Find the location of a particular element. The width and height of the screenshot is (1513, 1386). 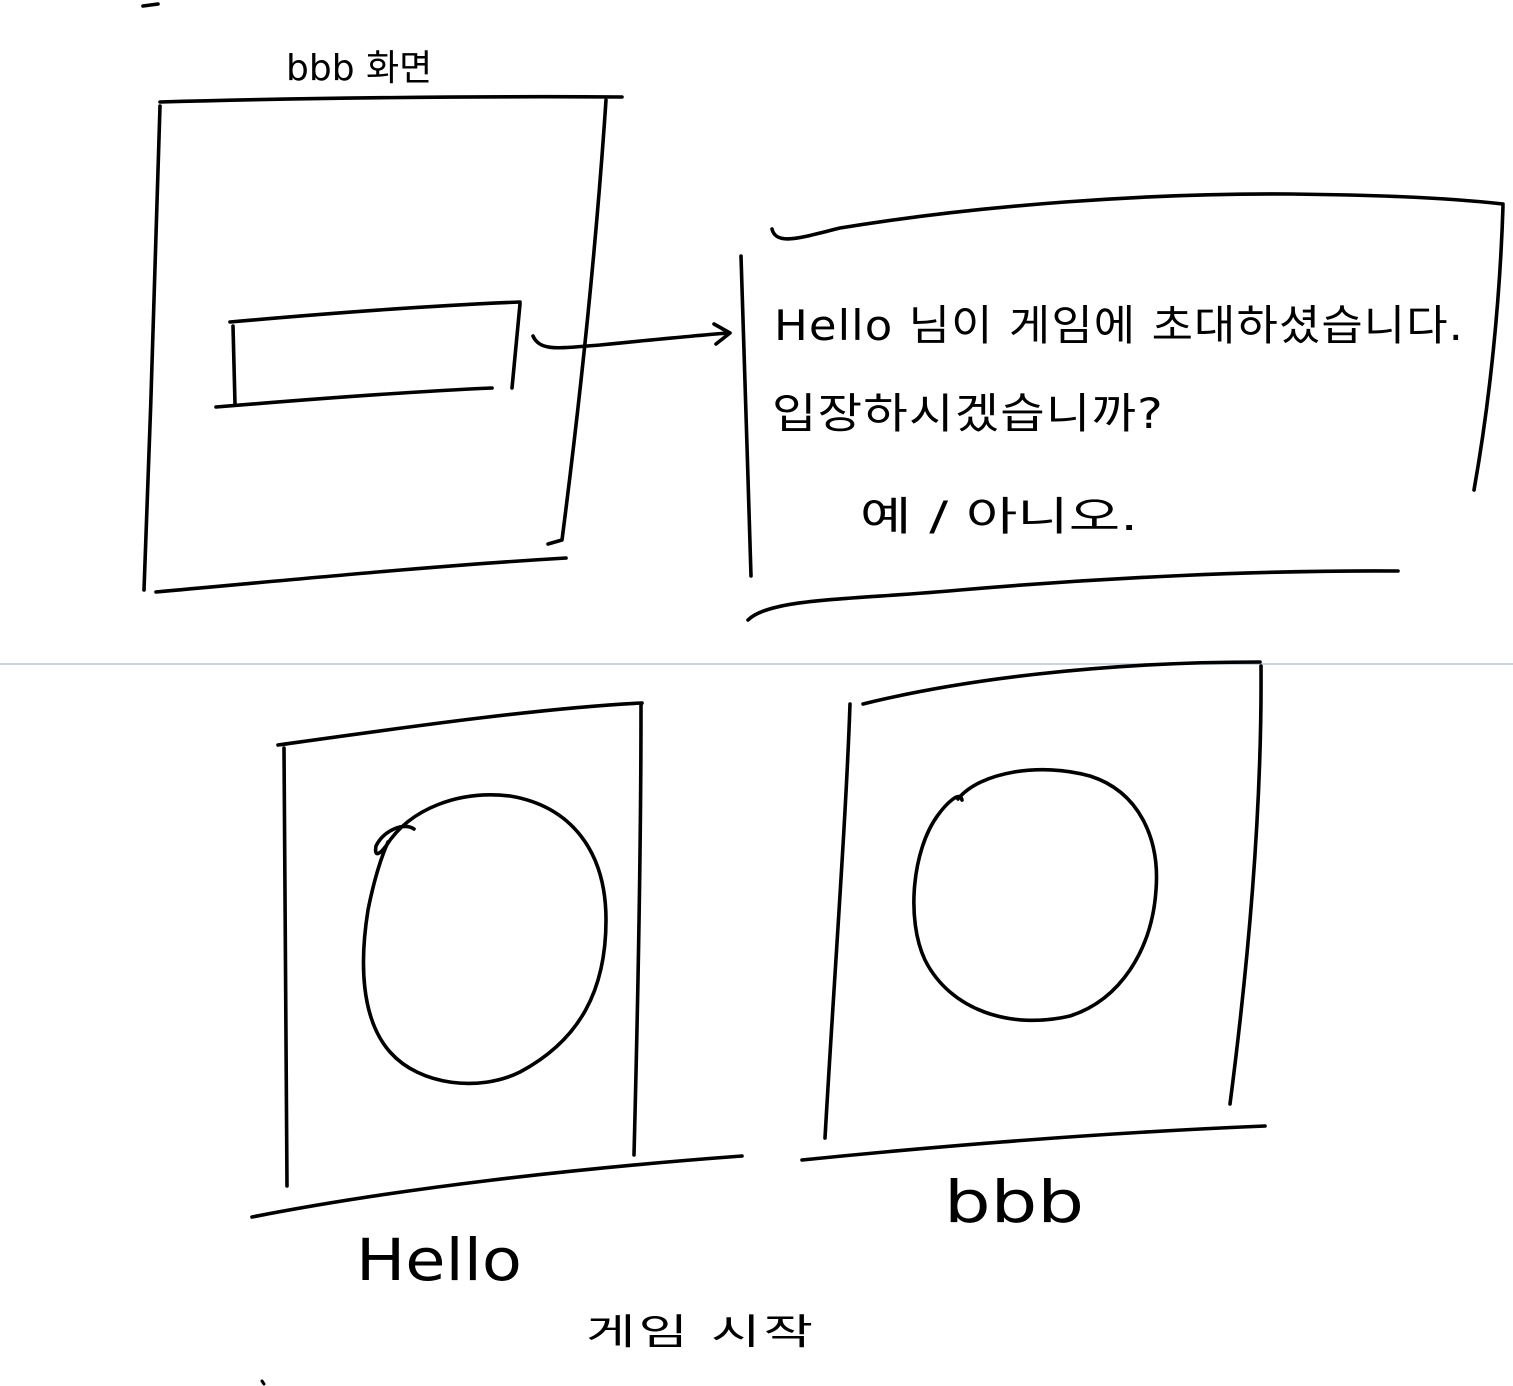

bbb-frame-bottom is located at coordinates (1033, 1143).